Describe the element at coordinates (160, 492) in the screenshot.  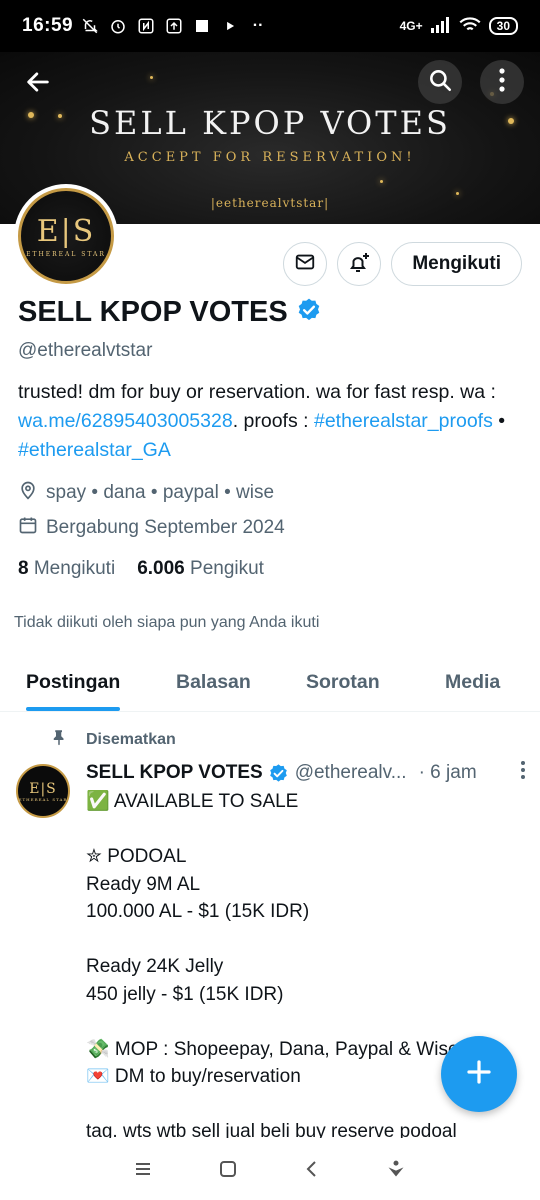
I see `location-text: spay • dana • paypal • wise` at that location.